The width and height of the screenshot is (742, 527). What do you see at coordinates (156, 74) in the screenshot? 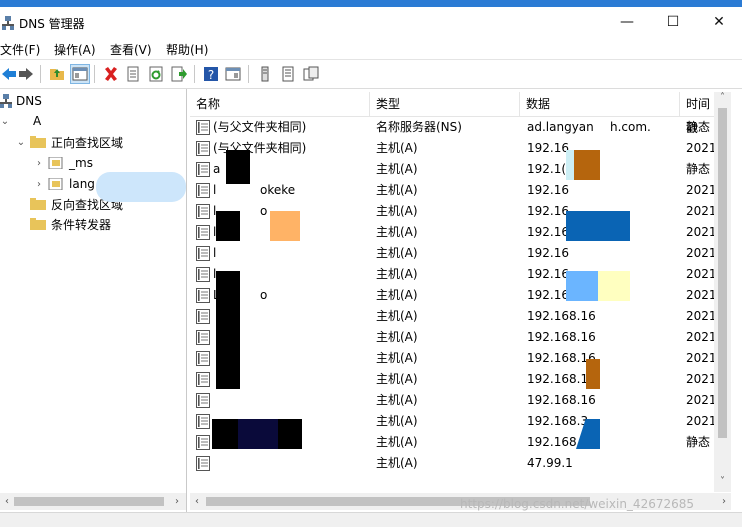
I see `refresh-button` at bounding box center [156, 74].